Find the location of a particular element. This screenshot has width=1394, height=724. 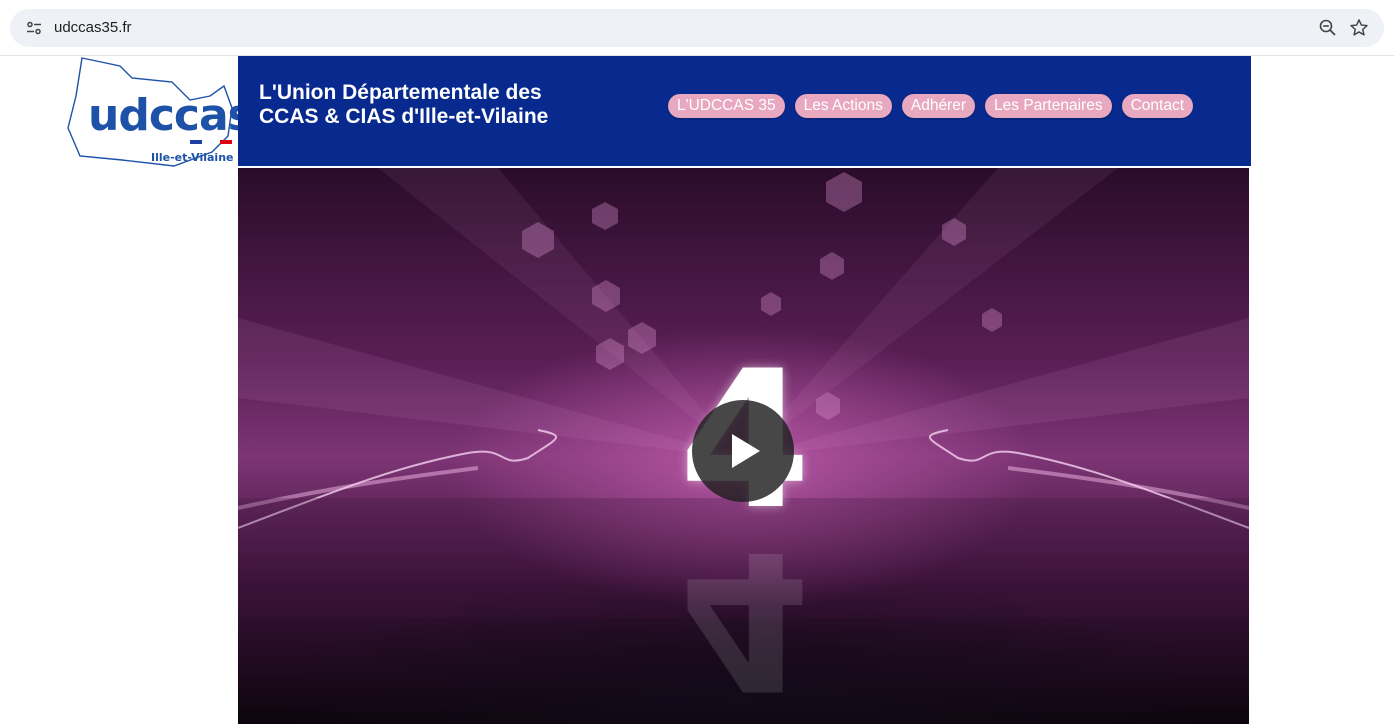

countdown-digit-reflection: 4 is located at coordinates (745, 616).